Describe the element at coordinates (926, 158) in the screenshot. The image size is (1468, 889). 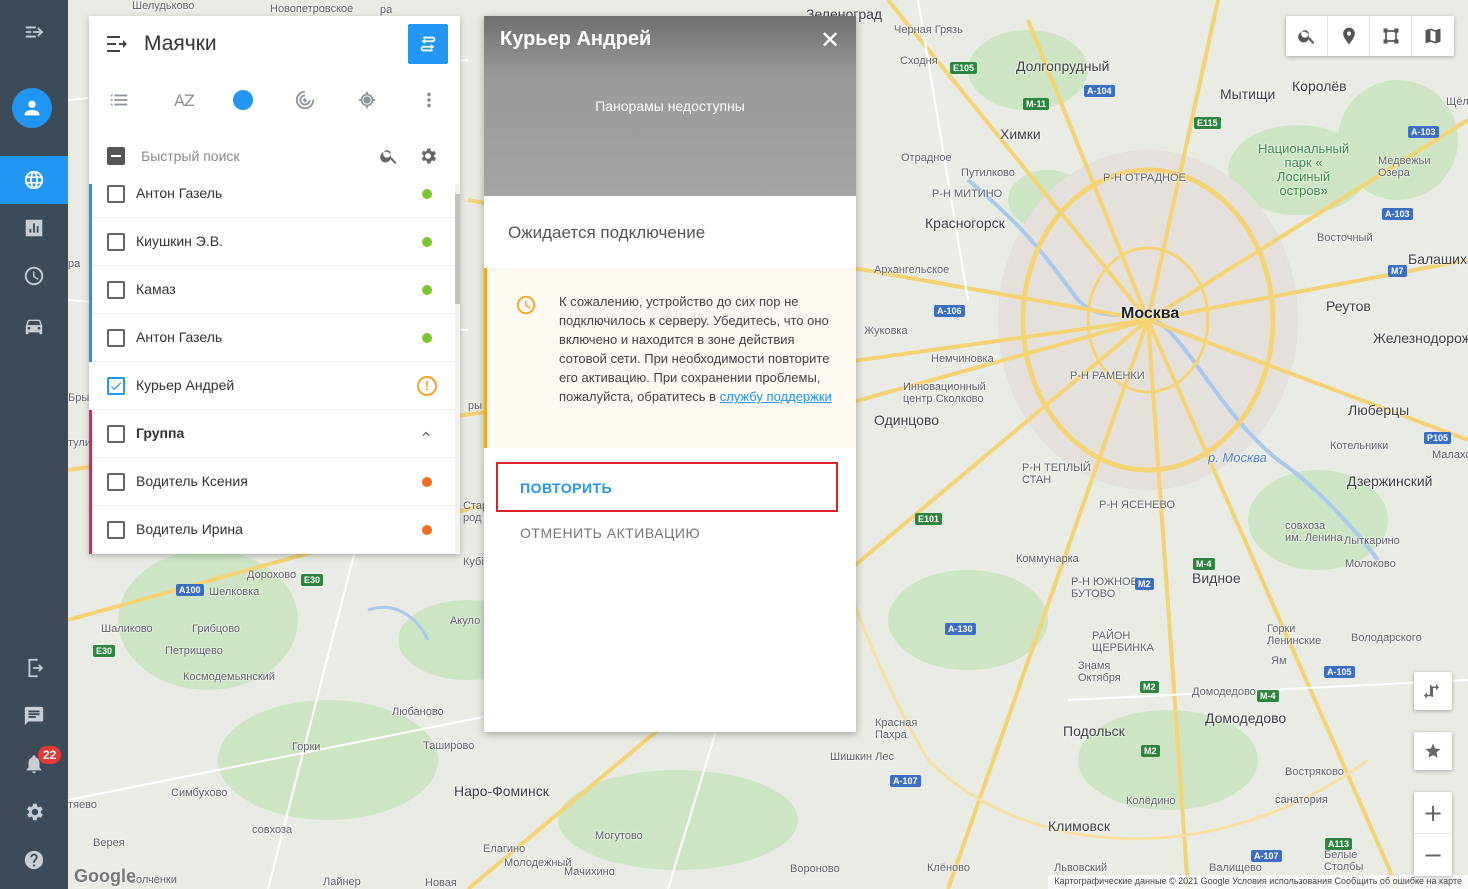
I see `map-place-label: Отрадное` at that location.